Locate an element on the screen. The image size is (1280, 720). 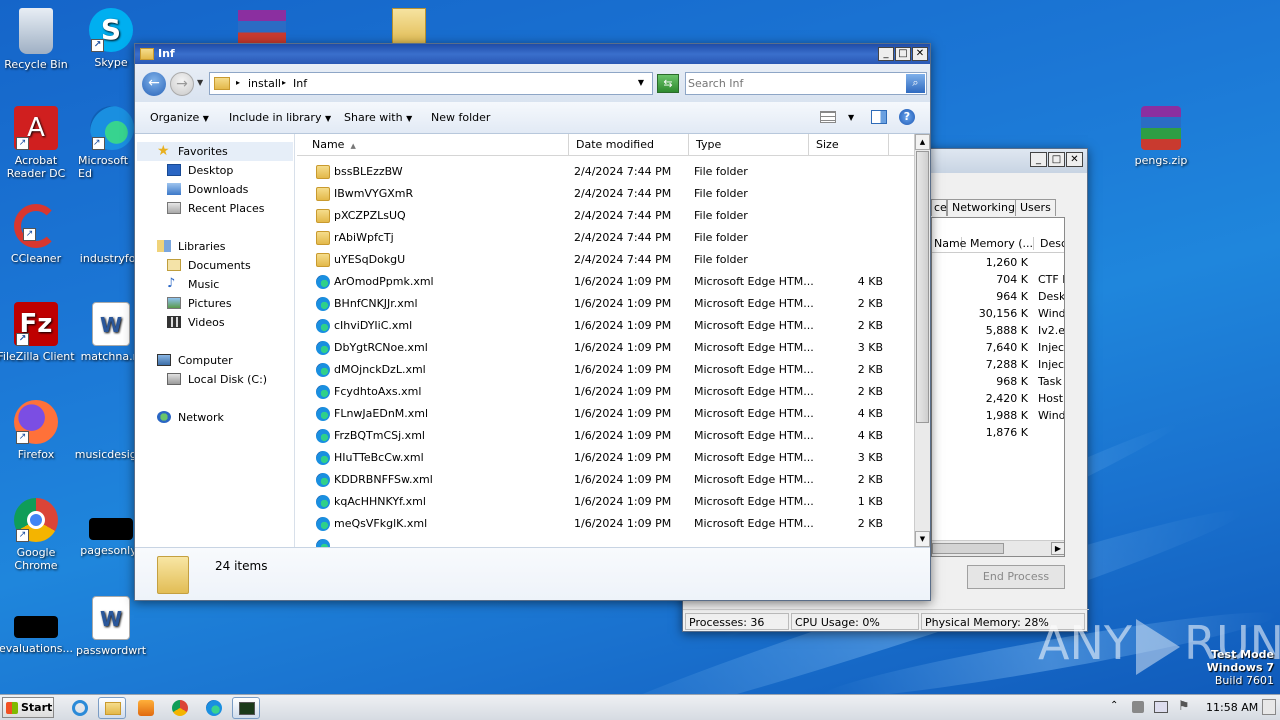
firefox-icon: ↗ is located at coordinates (36, 422).